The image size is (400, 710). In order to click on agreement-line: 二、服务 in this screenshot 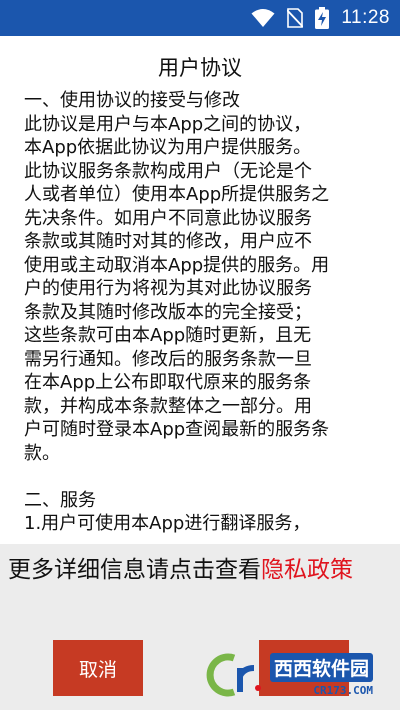, I will do `click(60, 500)`.